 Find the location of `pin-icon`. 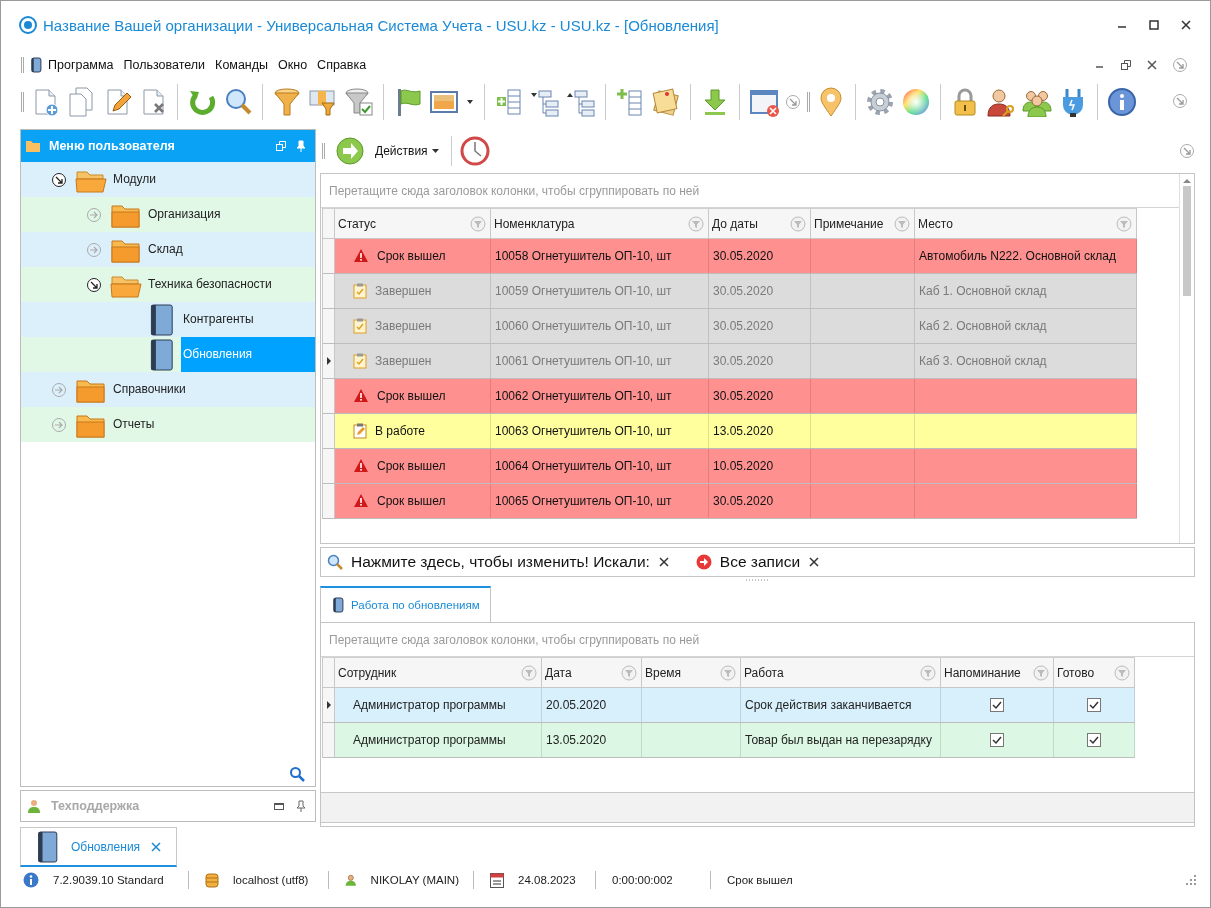

pin-icon is located at coordinates (301, 806).